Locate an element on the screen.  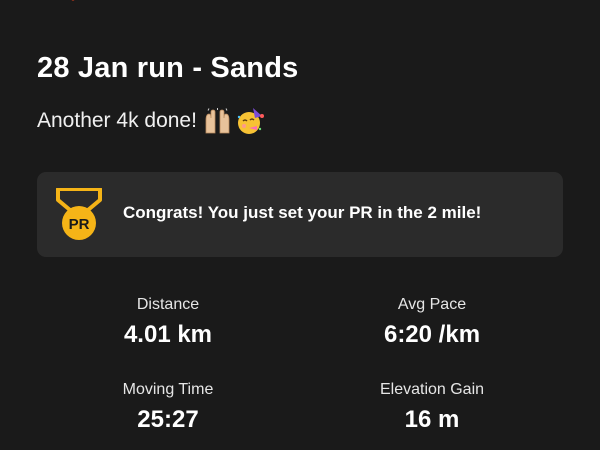
stat-value: 25:27 is located at coordinates (168, 419).